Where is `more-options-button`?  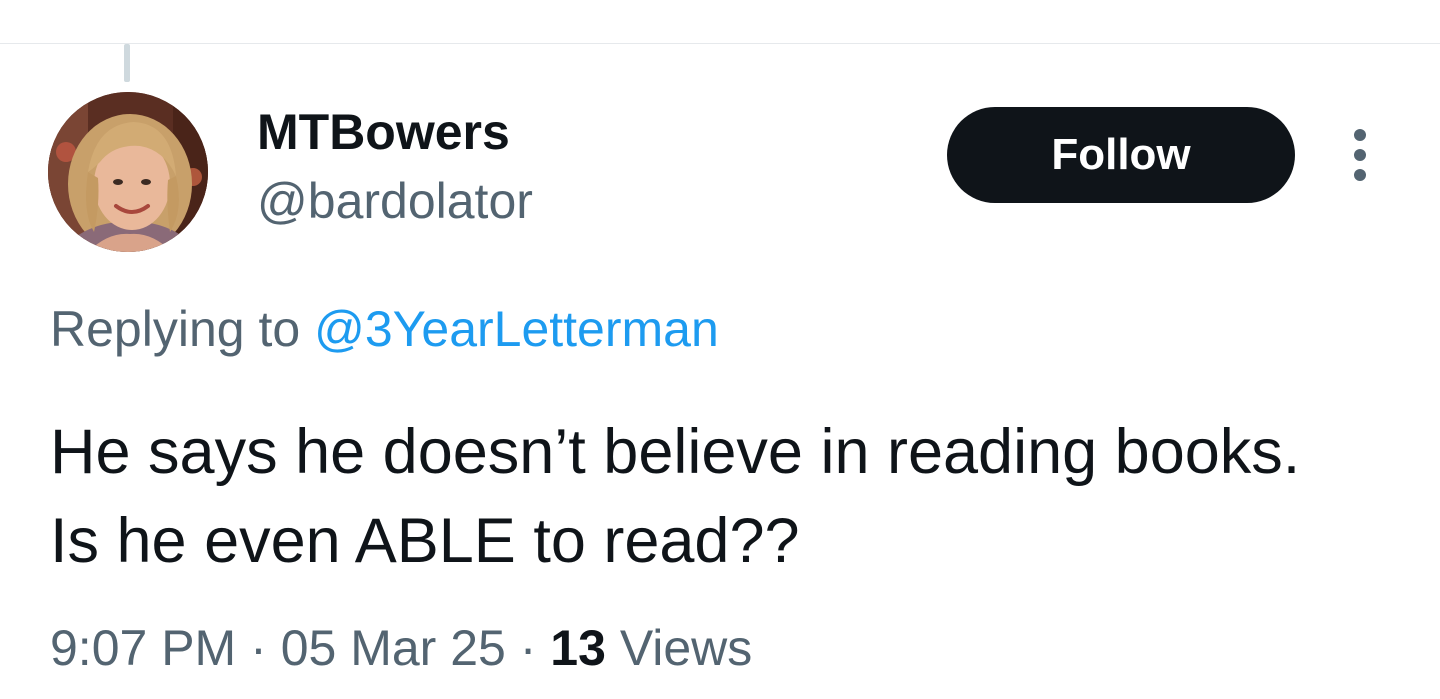
more-options-button is located at coordinates (1360, 155).